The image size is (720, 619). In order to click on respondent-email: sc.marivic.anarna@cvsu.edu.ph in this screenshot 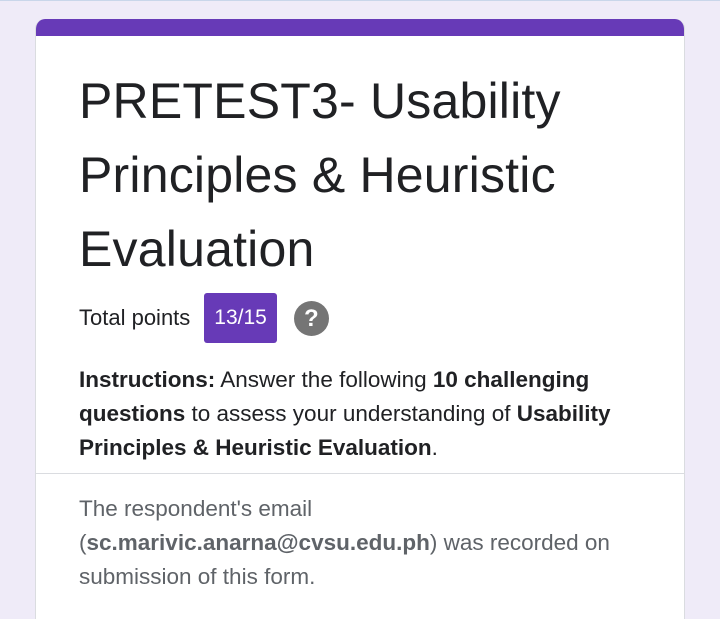, I will do `click(258, 542)`.